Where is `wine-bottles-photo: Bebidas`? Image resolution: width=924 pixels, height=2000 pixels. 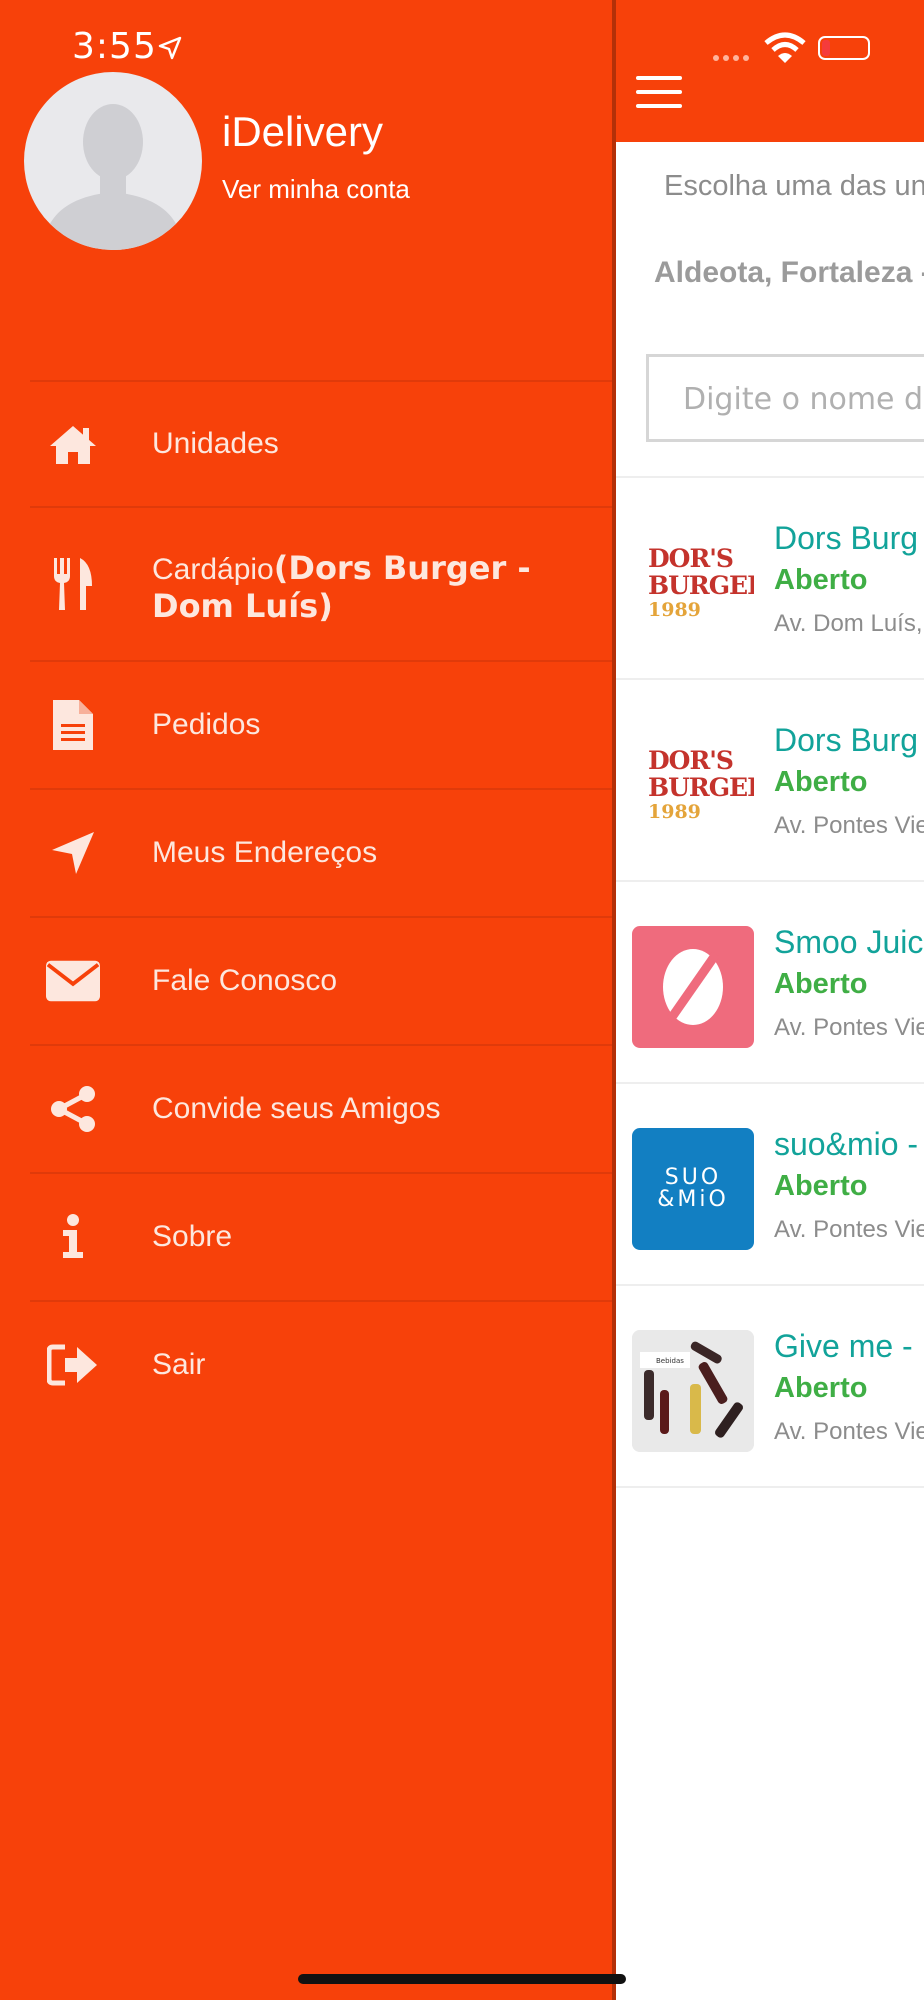
wine-bottles-photo: Bebidas is located at coordinates (693, 1391).